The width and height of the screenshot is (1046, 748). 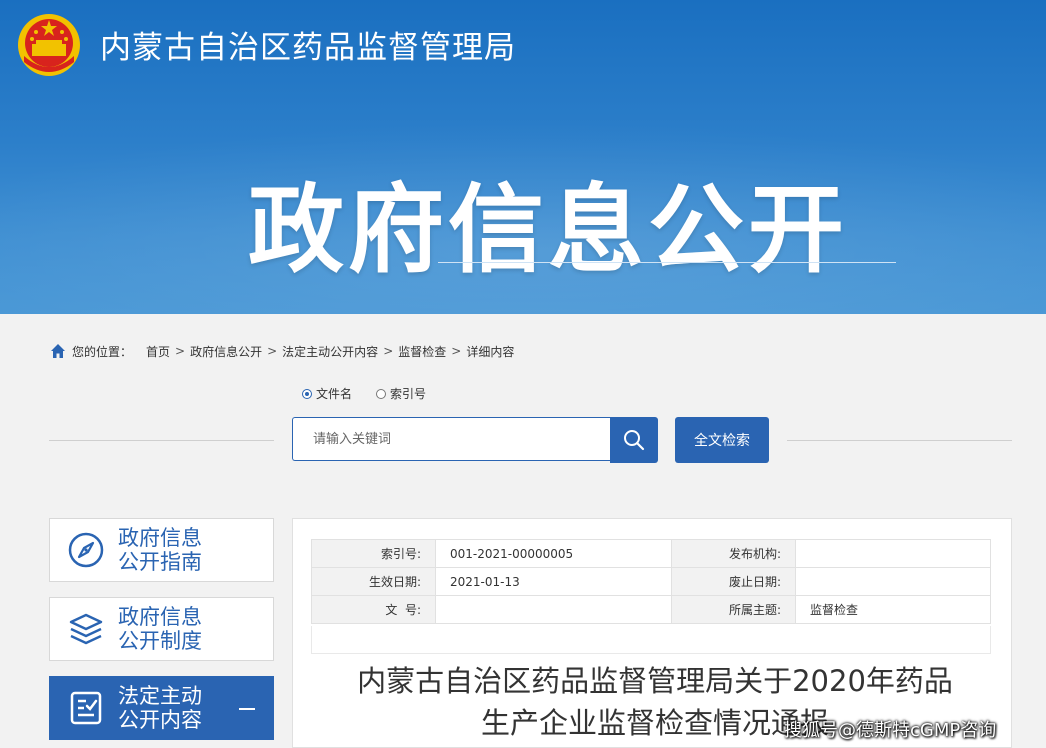 What do you see at coordinates (733, 609) in the screenshot?
I see `meta-key: 所属主题:` at bounding box center [733, 609].